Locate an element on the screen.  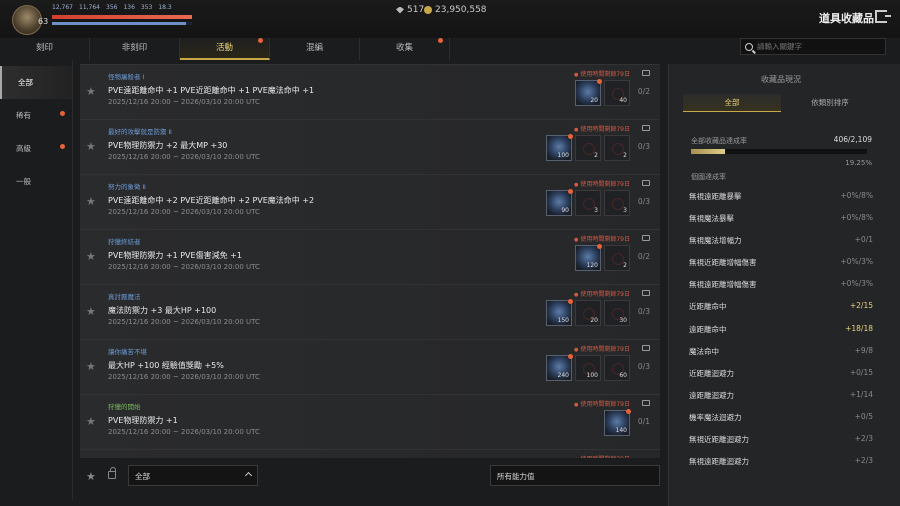
panel-tab-sort: 依類別排序 is located at coordinates (830, 103).